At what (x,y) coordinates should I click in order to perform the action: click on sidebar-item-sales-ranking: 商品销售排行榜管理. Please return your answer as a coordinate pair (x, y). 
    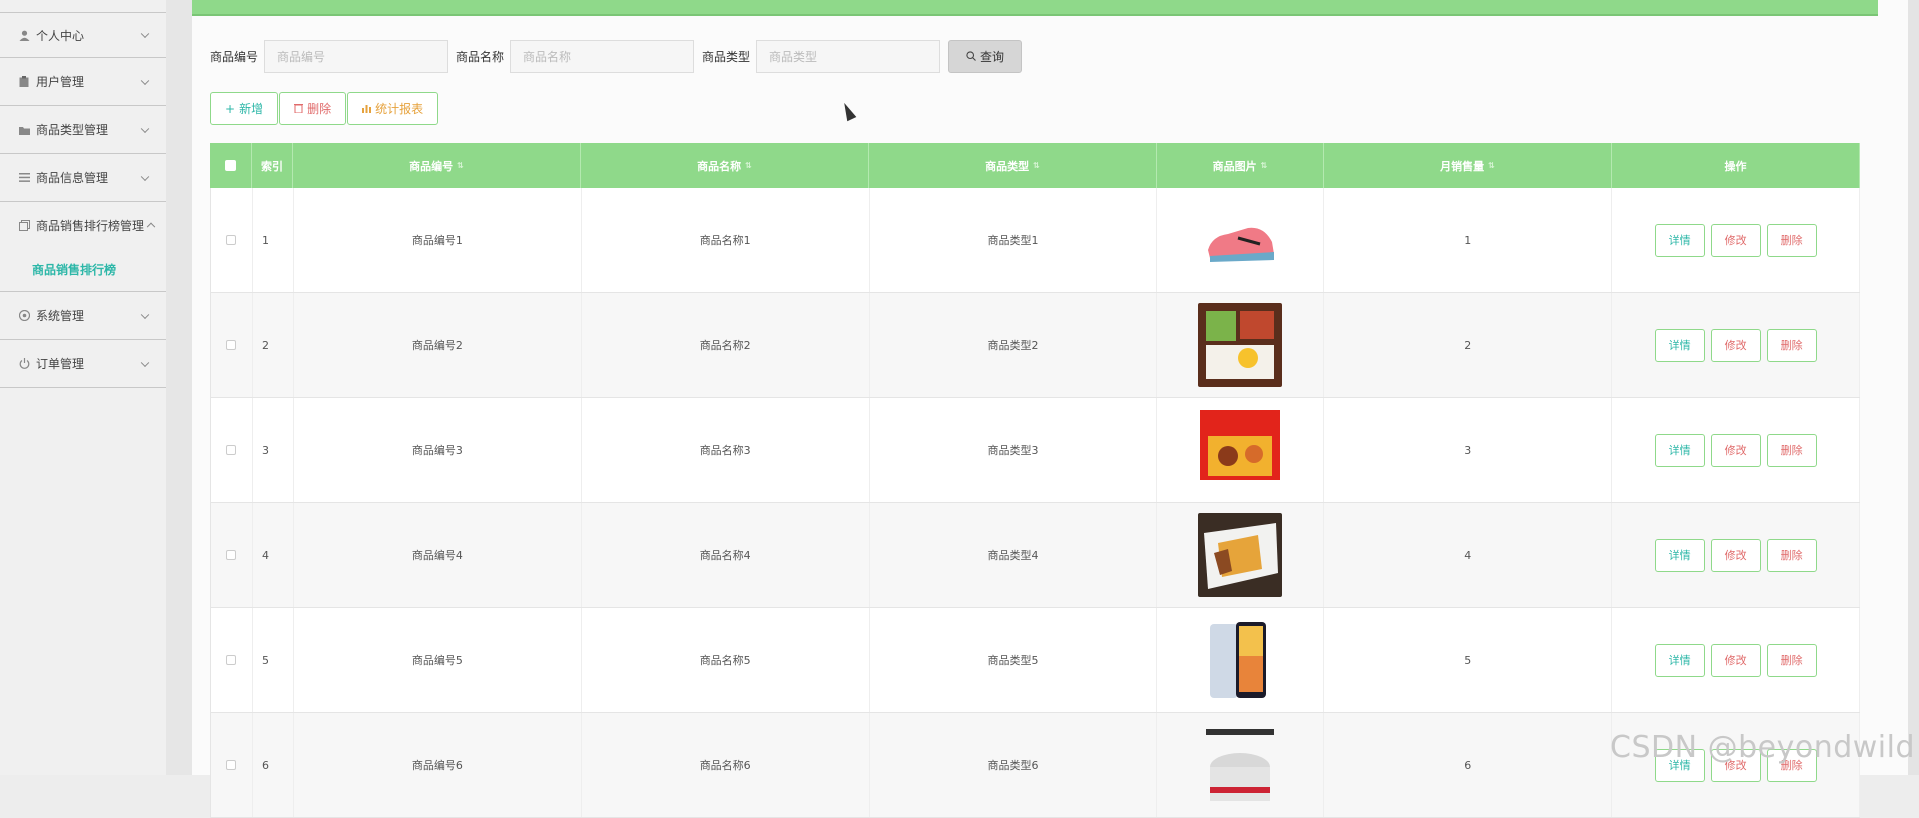
    Looking at the image, I should click on (83, 225).